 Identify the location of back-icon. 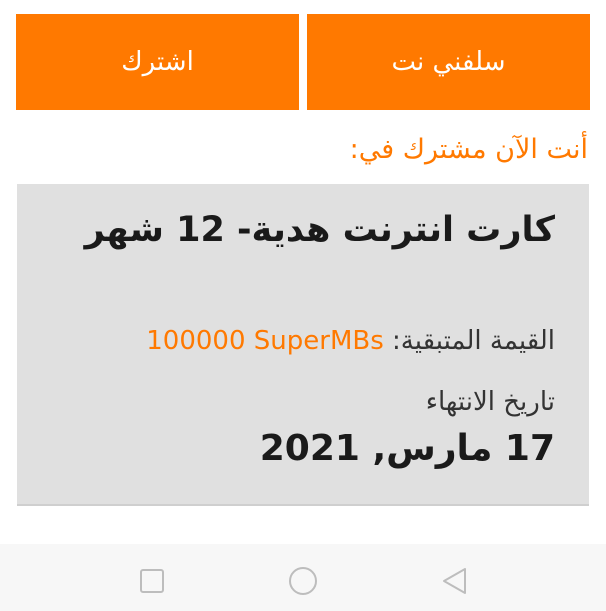
(455, 581).